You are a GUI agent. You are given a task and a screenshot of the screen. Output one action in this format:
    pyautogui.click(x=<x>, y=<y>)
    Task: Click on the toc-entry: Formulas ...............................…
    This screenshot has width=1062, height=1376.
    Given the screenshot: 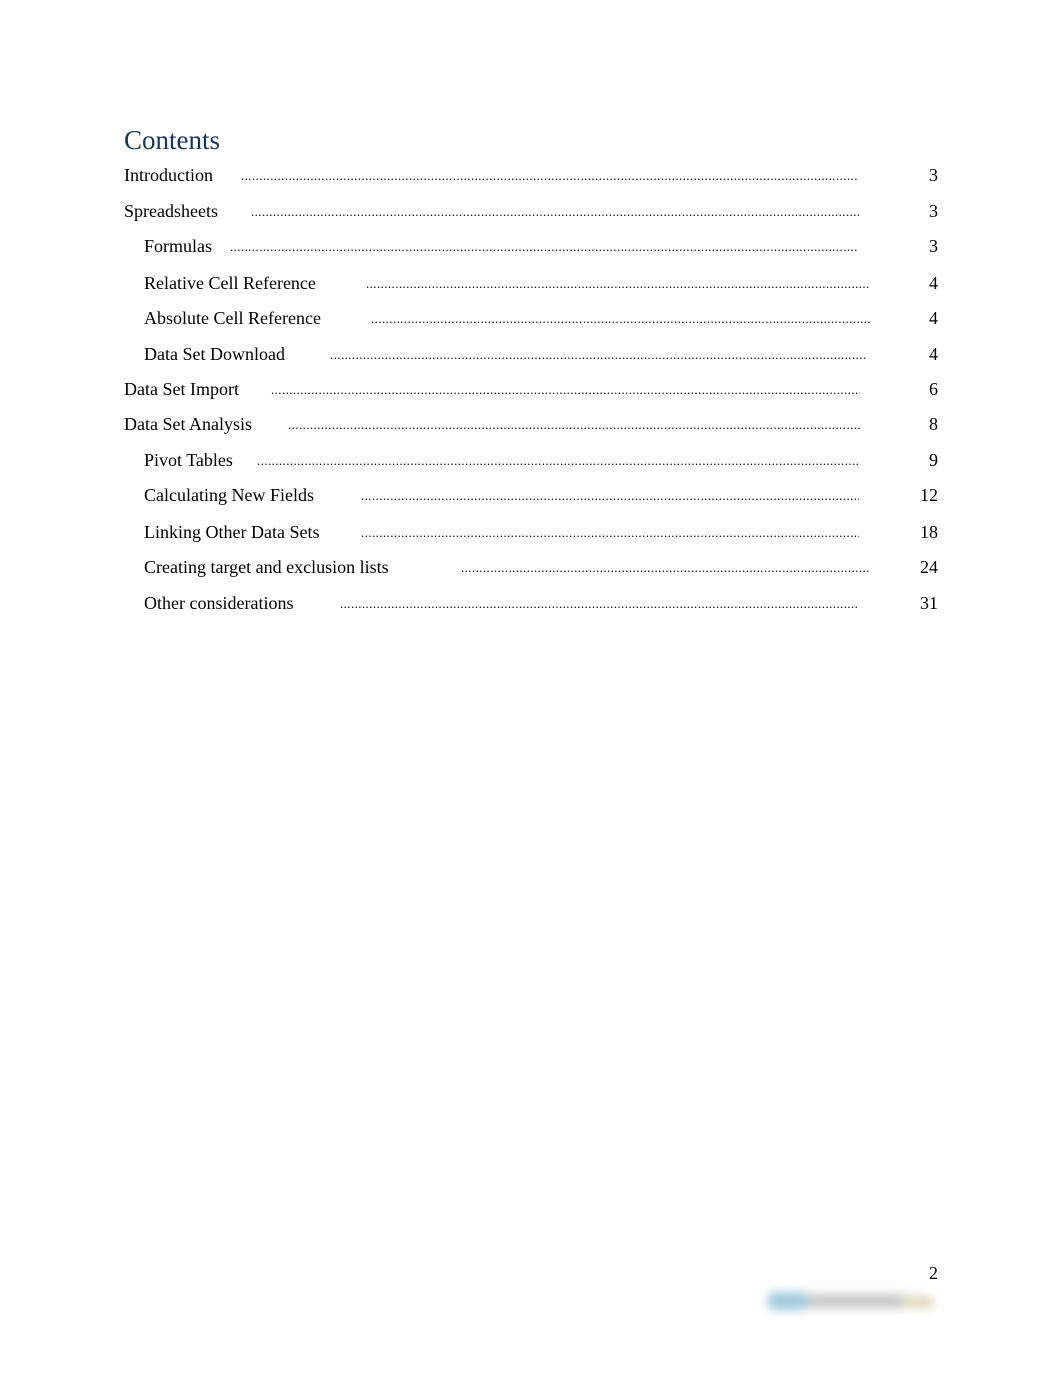 What is the action you would take?
    pyautogui.click(x=531, y=248)
    